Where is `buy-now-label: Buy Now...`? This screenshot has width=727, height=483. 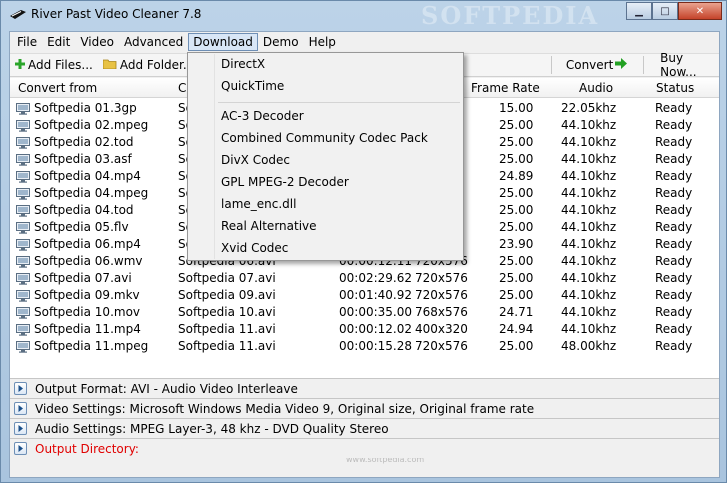
buy-now-label: Buy Now... is located at coordinates (678, 65).